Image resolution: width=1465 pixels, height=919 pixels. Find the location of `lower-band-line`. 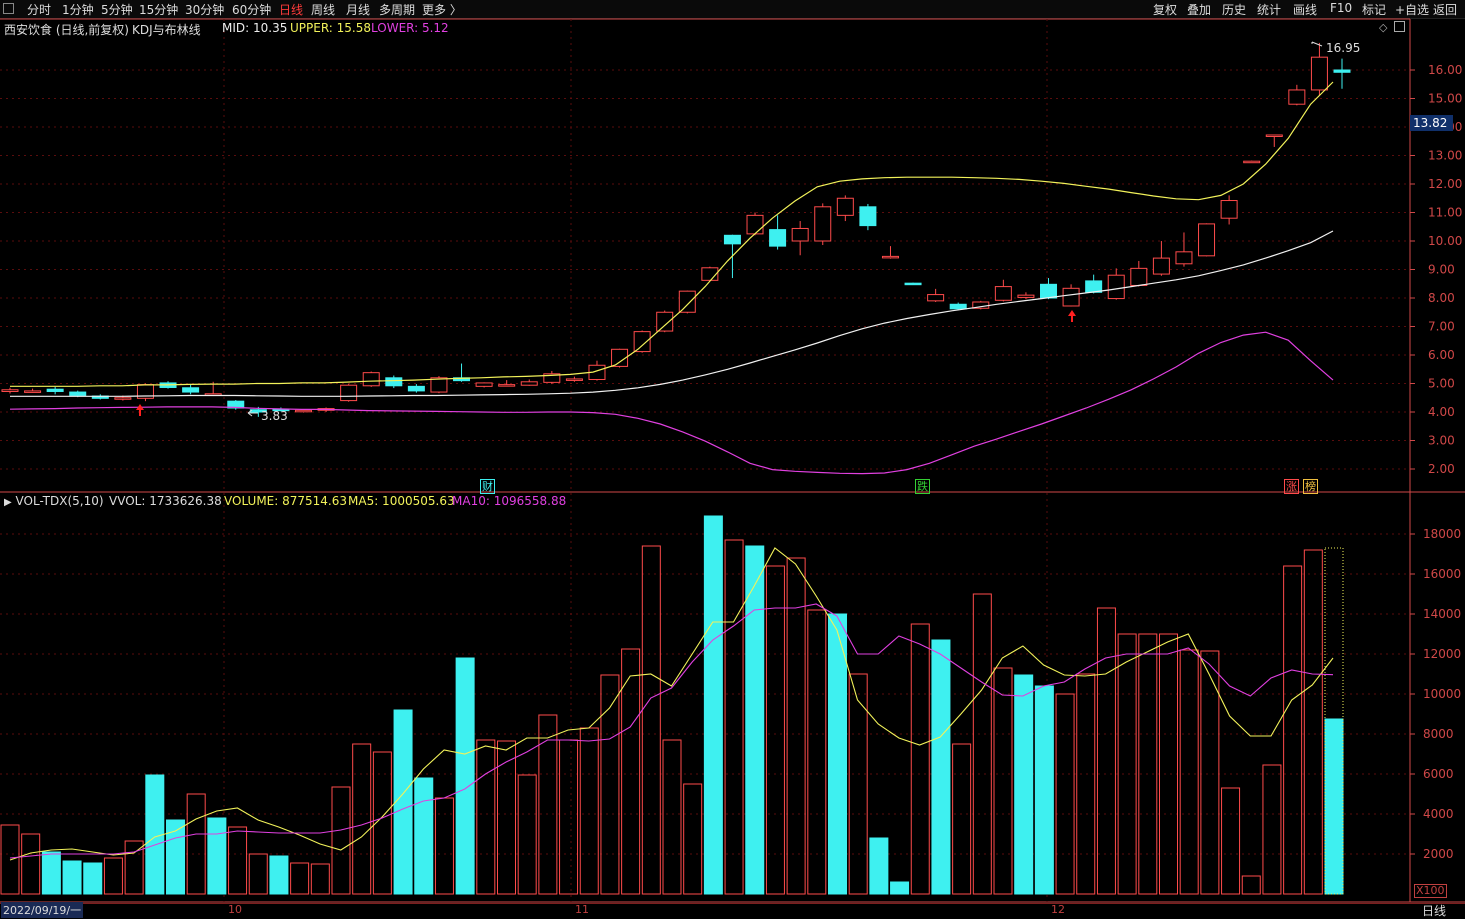

lower-band-line is located at coordinates (671, 403).